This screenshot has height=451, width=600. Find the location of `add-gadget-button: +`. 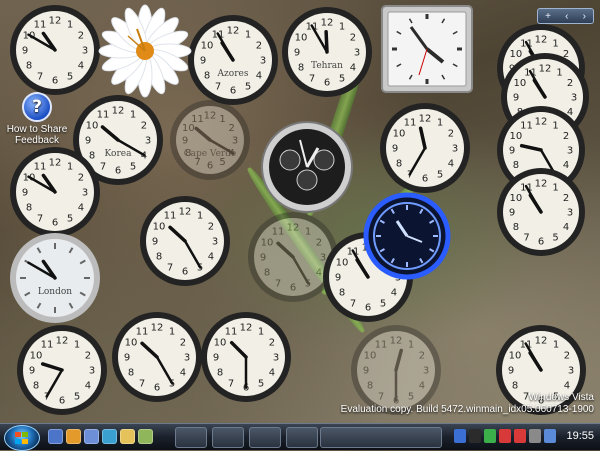

add-gadget-button: + is located at coordinates (548, 16).